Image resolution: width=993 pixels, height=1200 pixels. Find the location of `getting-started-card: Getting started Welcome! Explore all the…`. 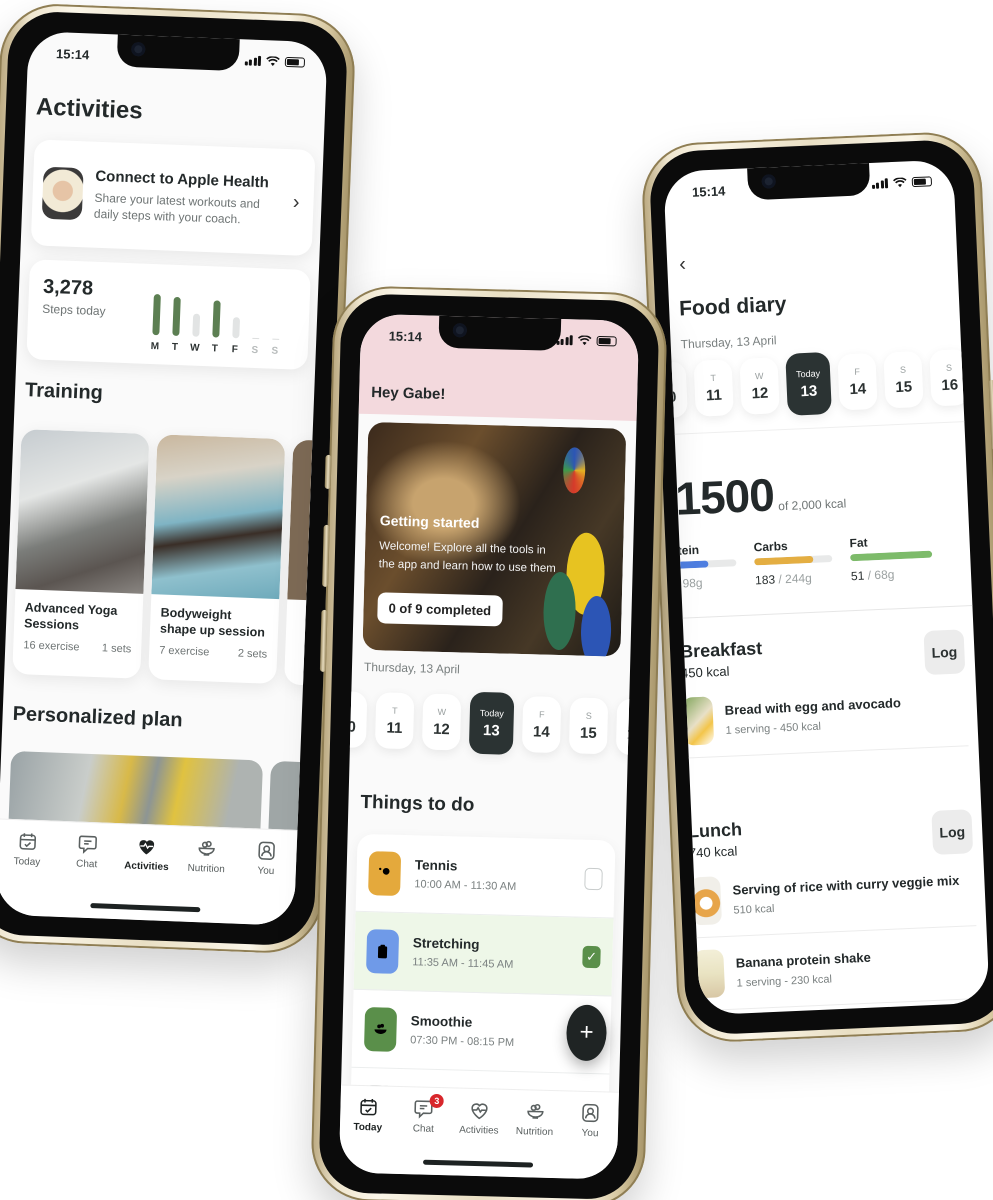

getting-started-card: Getting started Welcome! Explore all the… is located at coordinates (494, 539).